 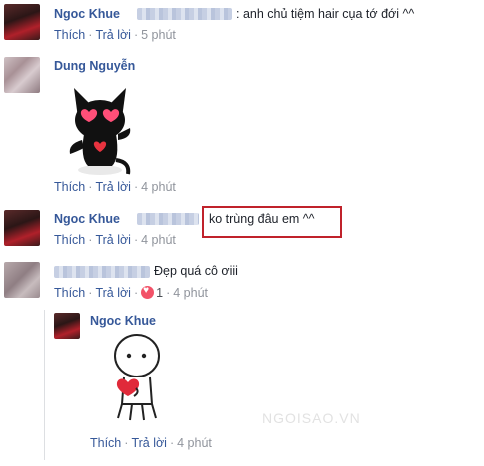 I want to click on reaction-count: 1, so click(x=159, y=293).